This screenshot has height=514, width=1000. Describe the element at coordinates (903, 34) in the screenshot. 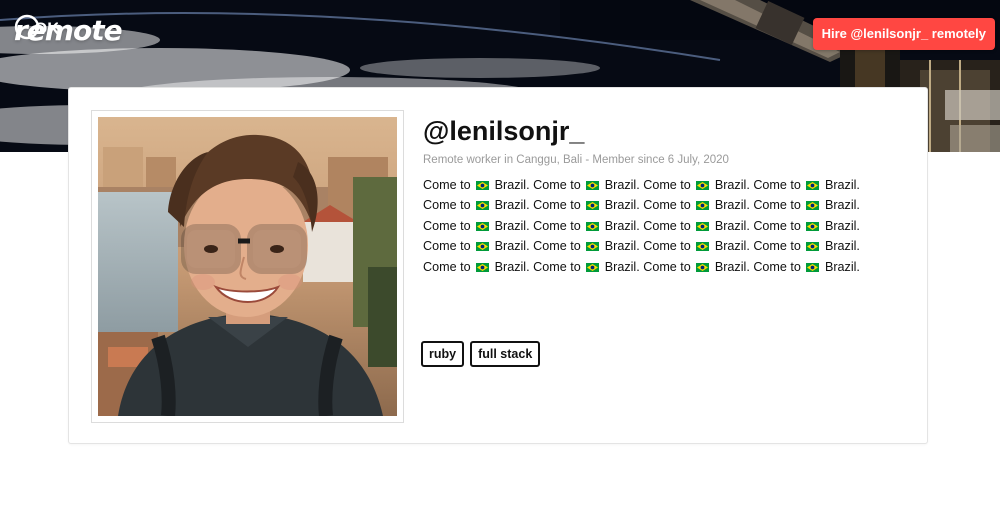

I see `hire-button: Hire @lenilsonjr_ remotely` at that location.